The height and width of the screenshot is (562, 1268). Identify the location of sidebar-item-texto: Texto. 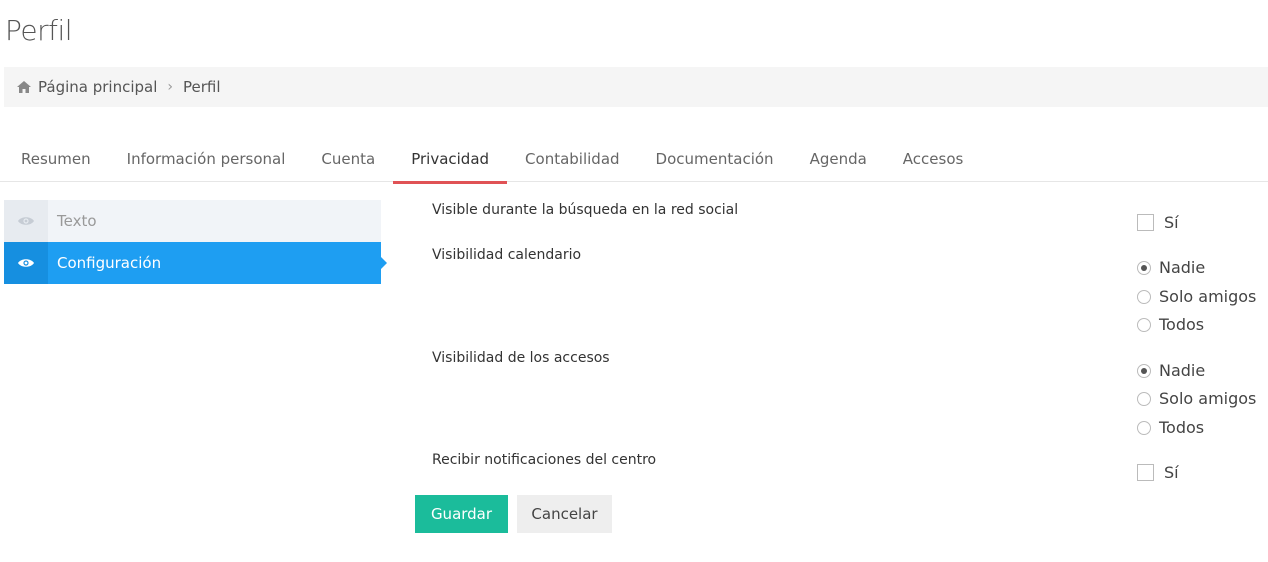
(192, 221).